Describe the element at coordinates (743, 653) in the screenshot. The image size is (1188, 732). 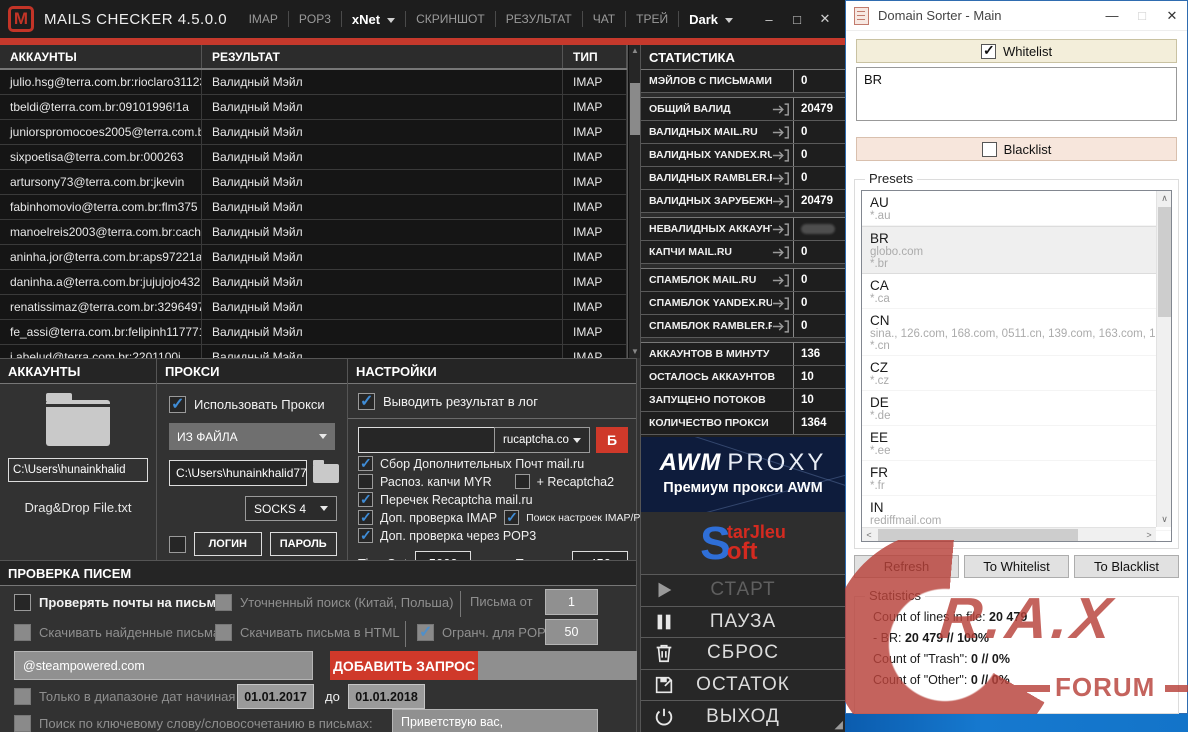
I see `reset-button: СБРОС` at that location.